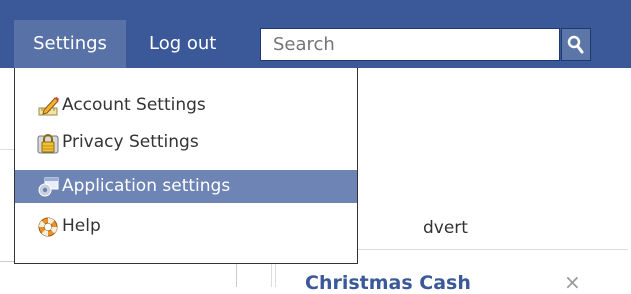  I want to click on ad-title: Christmas Cash, so click(388, 283).